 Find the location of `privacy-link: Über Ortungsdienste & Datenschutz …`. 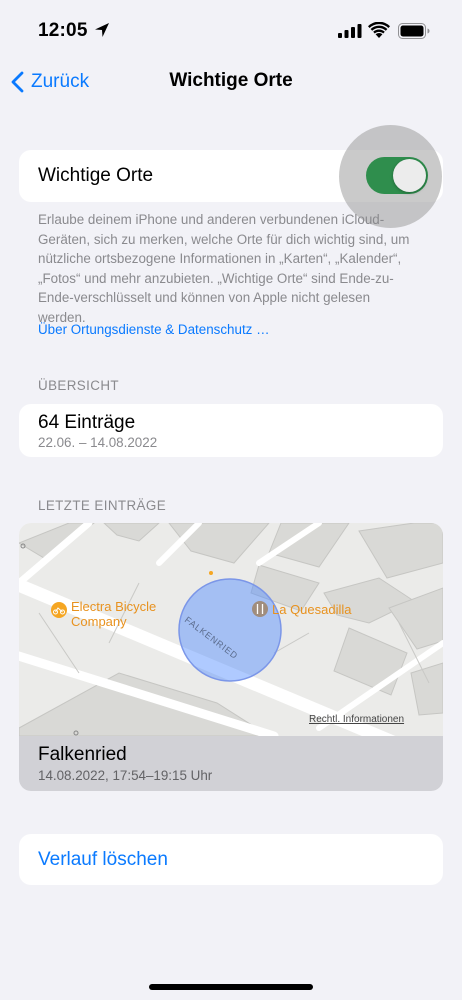

privacy-link: Über Ortungsdienste & Datenschutz … is located at coordinates (153, 329).